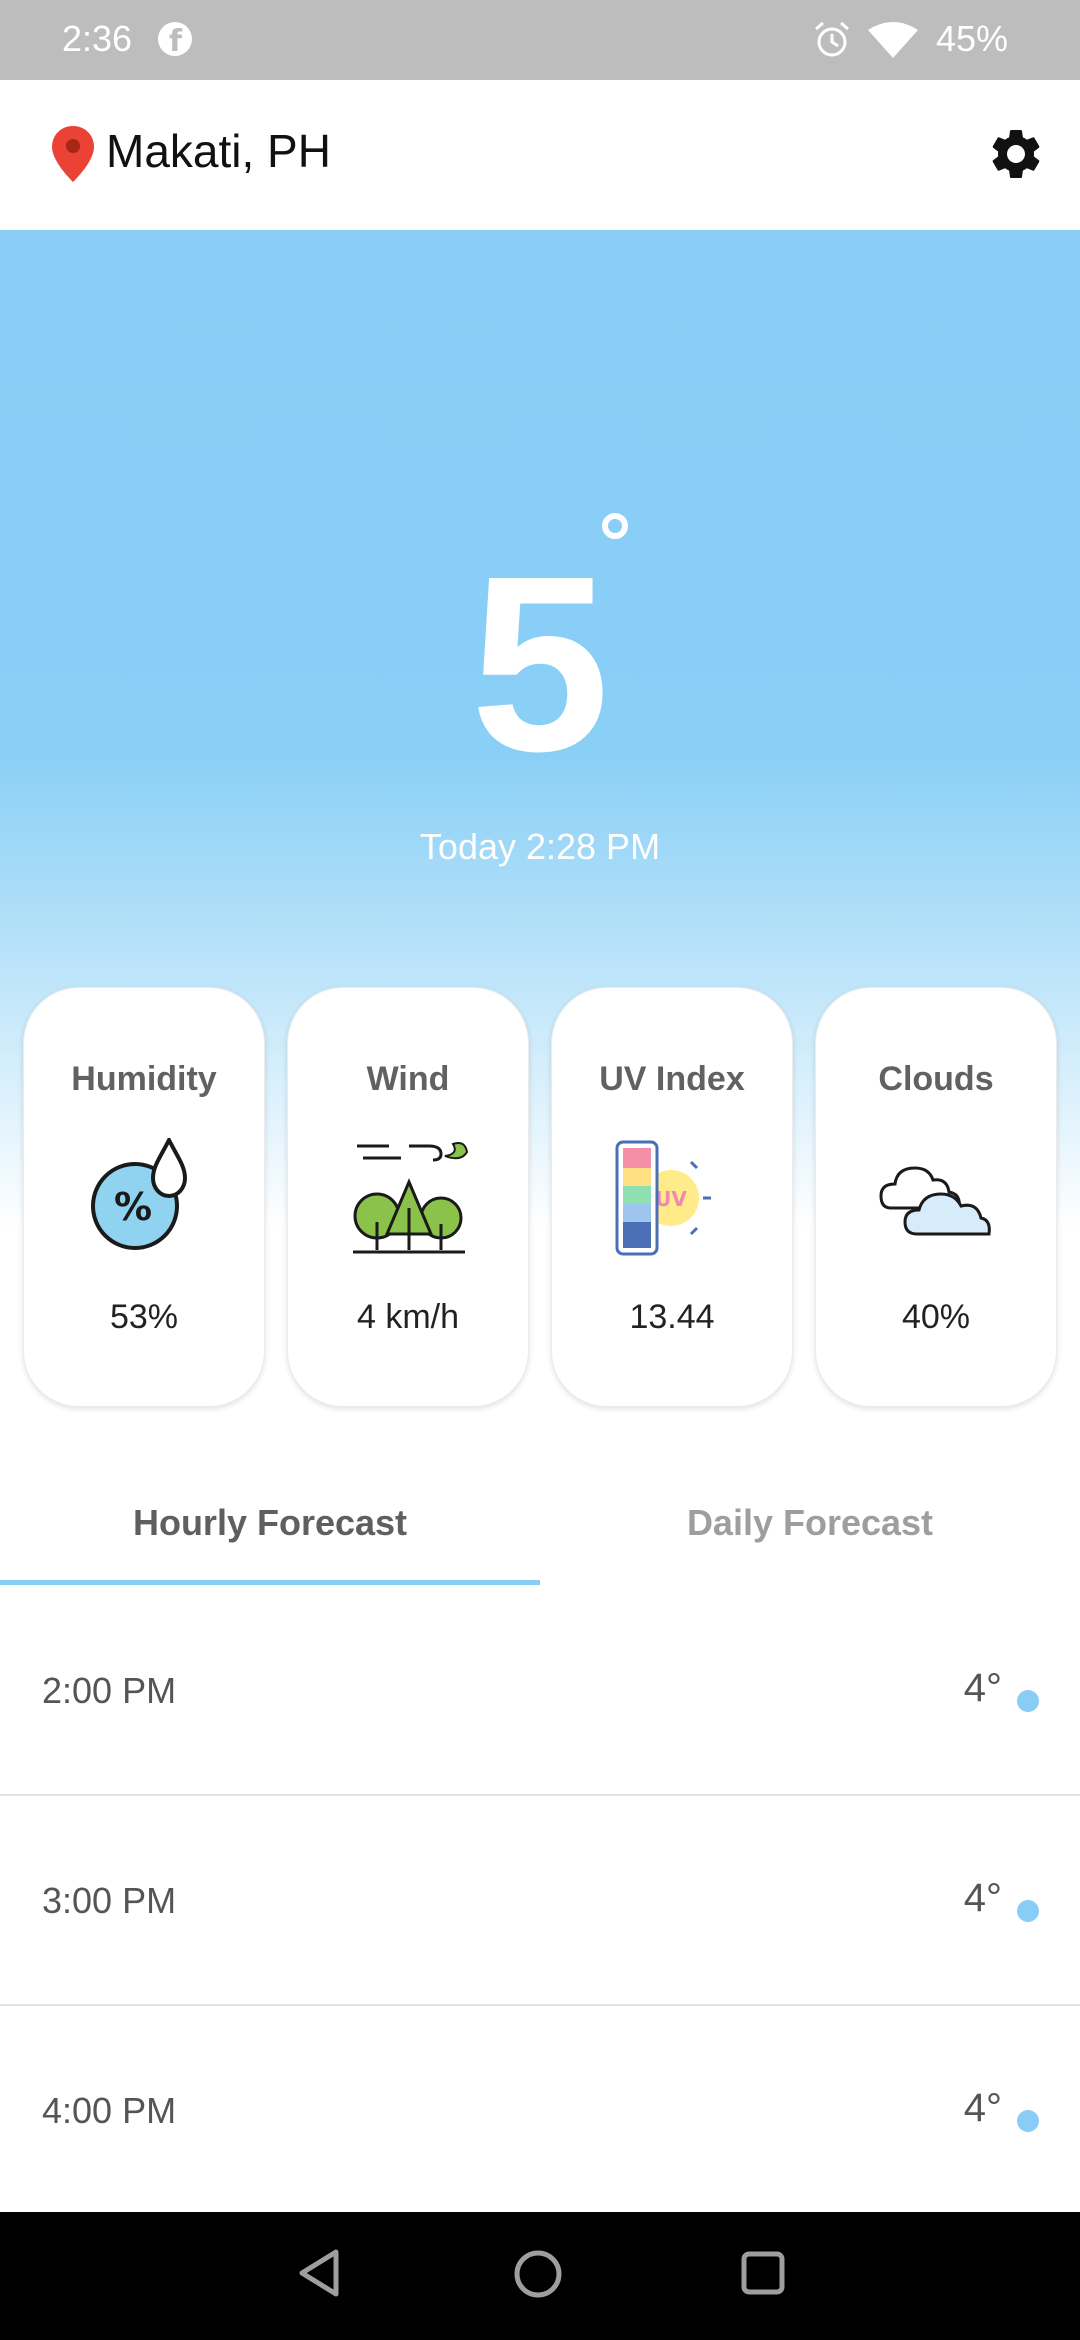  I want to click on uv-index-icon: UV, so click(663, 1198).